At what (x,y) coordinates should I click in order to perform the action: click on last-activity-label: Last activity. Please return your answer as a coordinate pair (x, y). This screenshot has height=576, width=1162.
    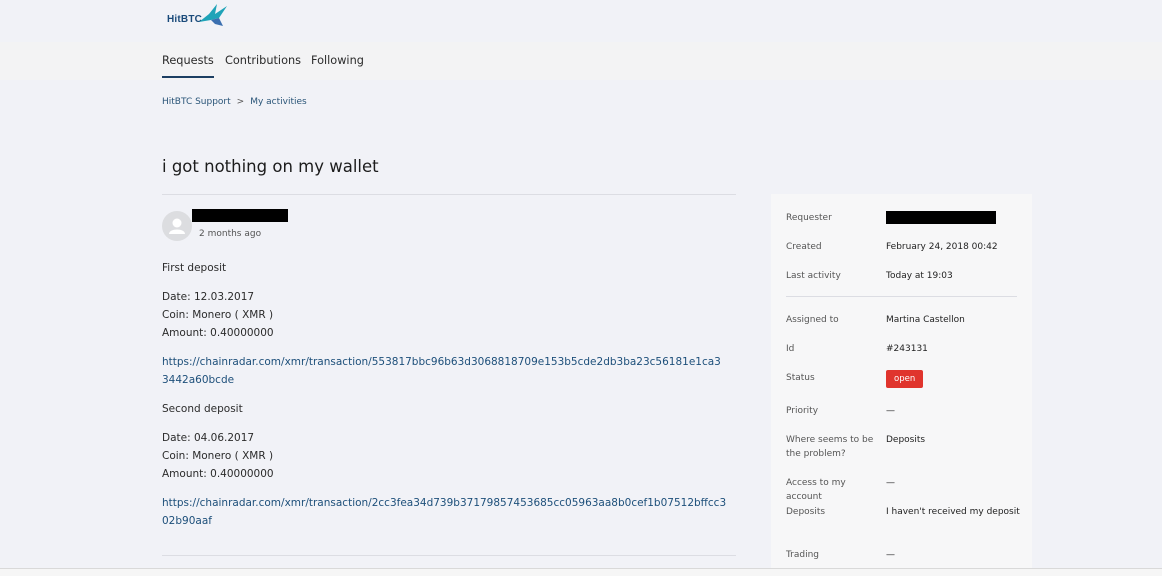
    Looking at the image, I should click on (813, 276).